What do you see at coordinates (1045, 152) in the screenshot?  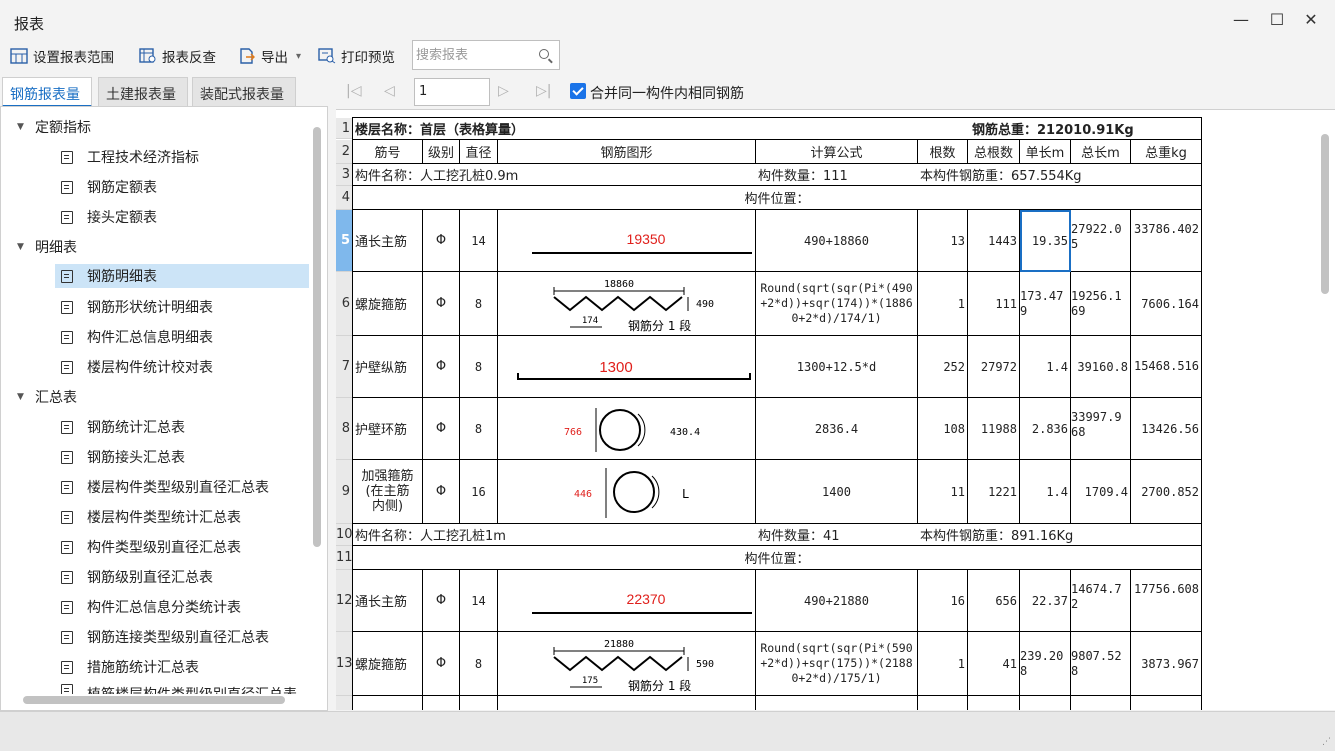 I see `header-unit-length: 单长m` at bounding box center [1045, 152].